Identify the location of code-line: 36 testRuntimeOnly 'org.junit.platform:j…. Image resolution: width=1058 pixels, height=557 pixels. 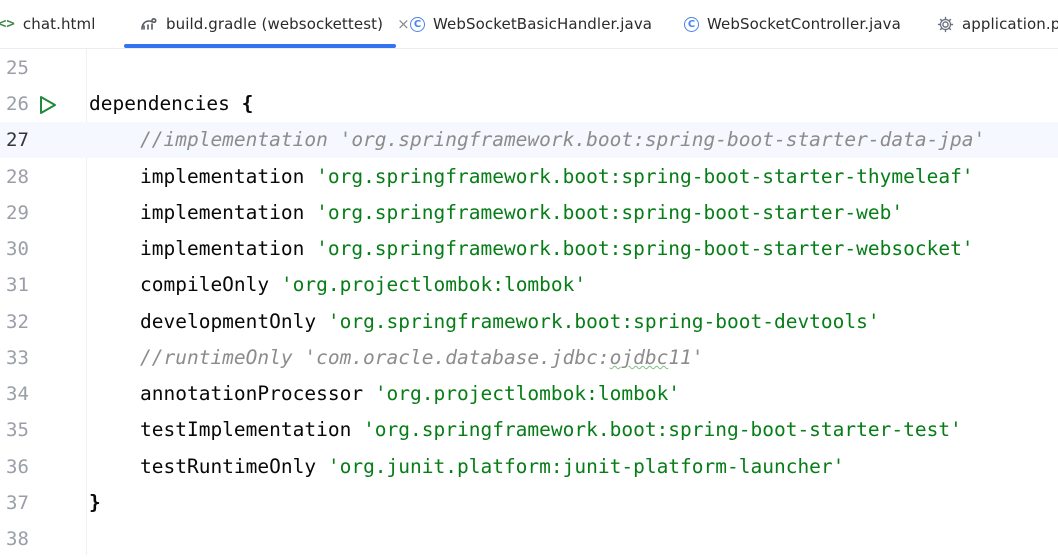
(529, 467).